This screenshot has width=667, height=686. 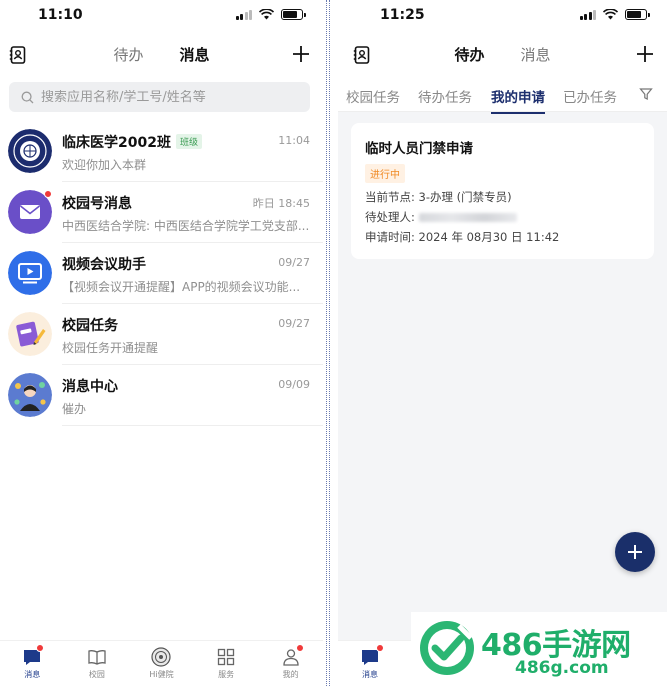 I want to click on list-item: 消息中心 09/09 催办, so click(x=161, y=395).